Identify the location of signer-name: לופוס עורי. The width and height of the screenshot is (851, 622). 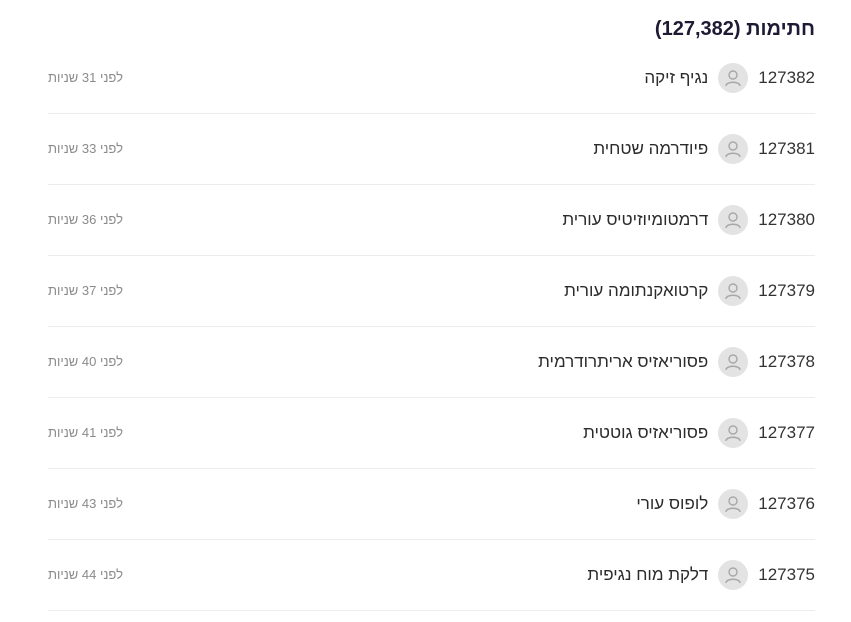
(672, 503).